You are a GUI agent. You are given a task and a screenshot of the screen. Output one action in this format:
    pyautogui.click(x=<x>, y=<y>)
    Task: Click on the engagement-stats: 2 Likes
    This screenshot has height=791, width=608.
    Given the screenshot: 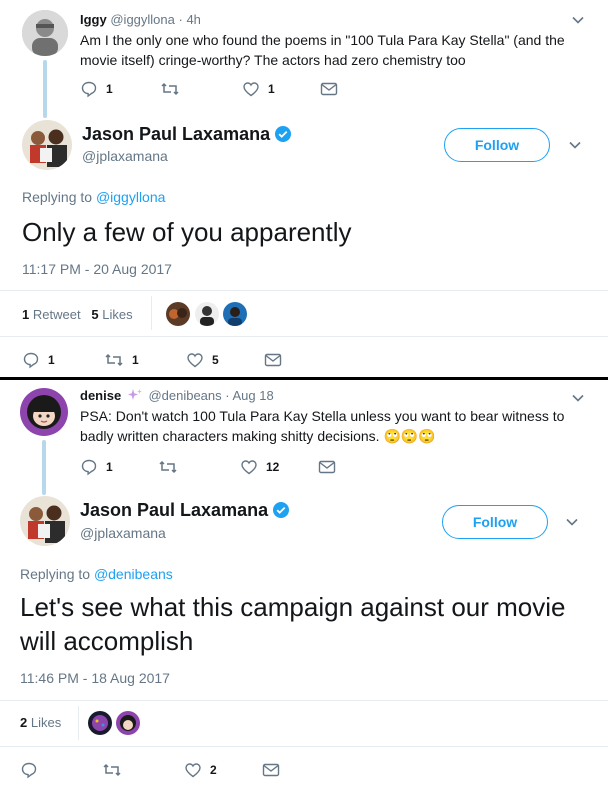 What is the action you would take?
    pyautogui.click(x=40, y=722)
    